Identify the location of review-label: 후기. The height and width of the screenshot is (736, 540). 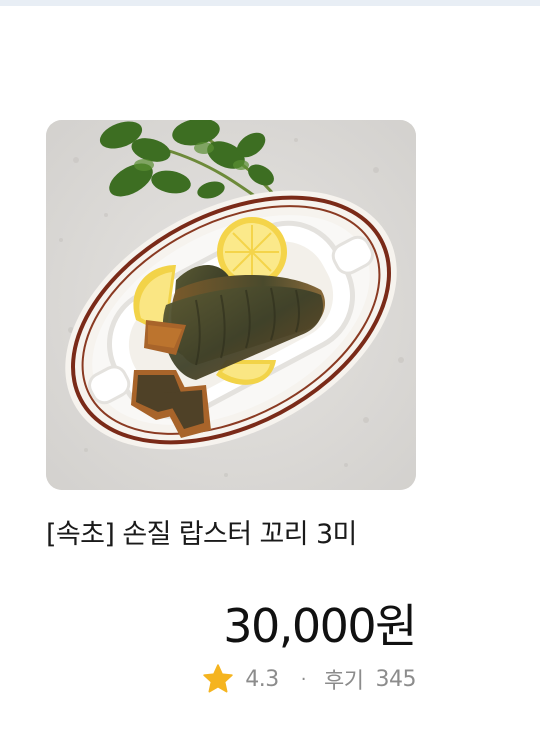
(344, 679).